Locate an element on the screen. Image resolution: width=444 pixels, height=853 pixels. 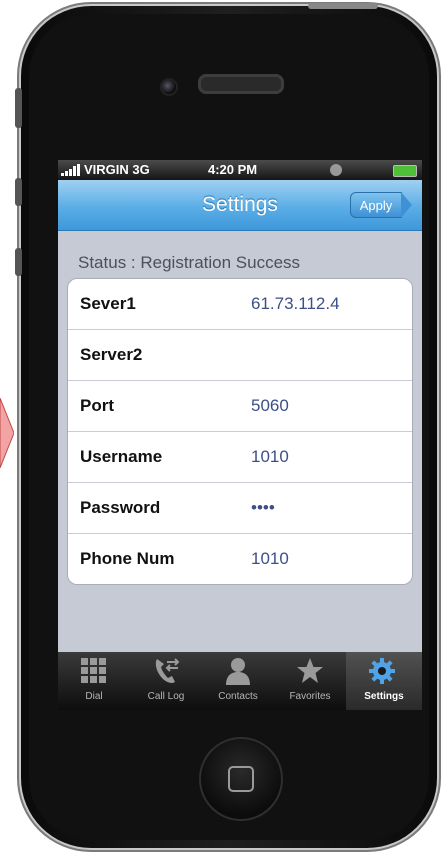
nav-bar: Settings Apply is located at coordinates (240, 205).